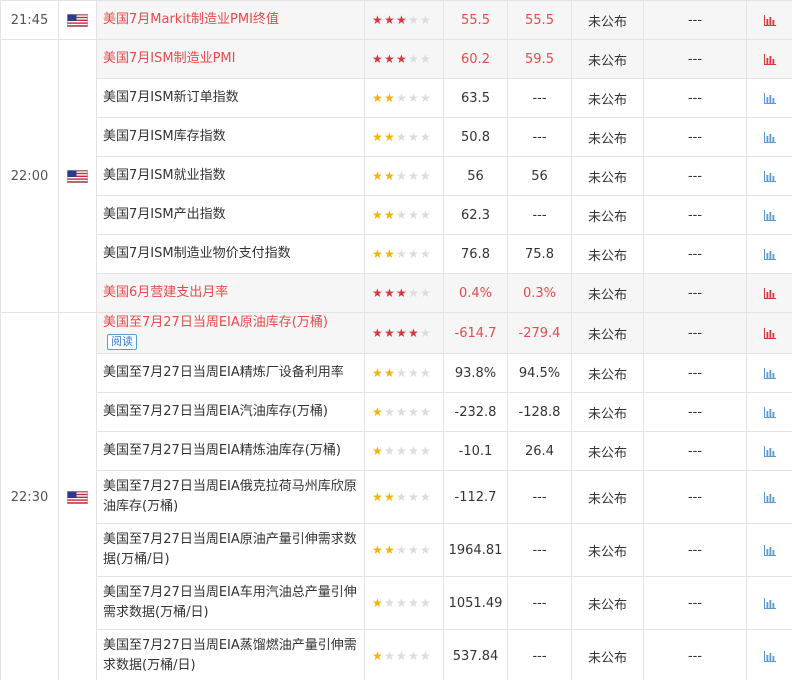 The width and height of the screenshot is (792, 680). Describe the element at coordinates (222, 450) in the screenshot. I see `event-name: 美国至7月27日当周EIA精炼油库存(万桶)` at that location.